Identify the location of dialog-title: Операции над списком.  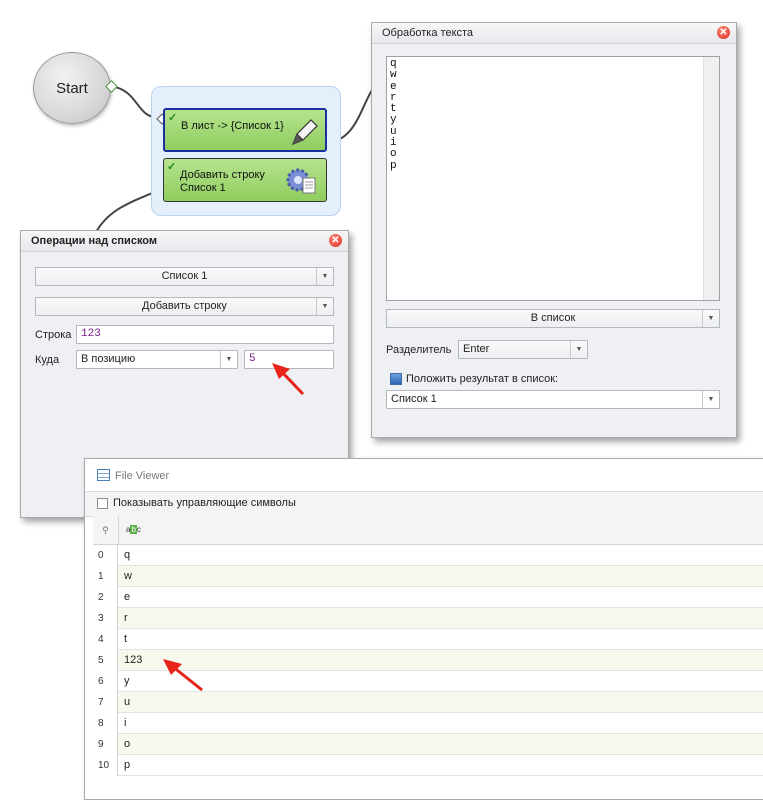
(184, 241).